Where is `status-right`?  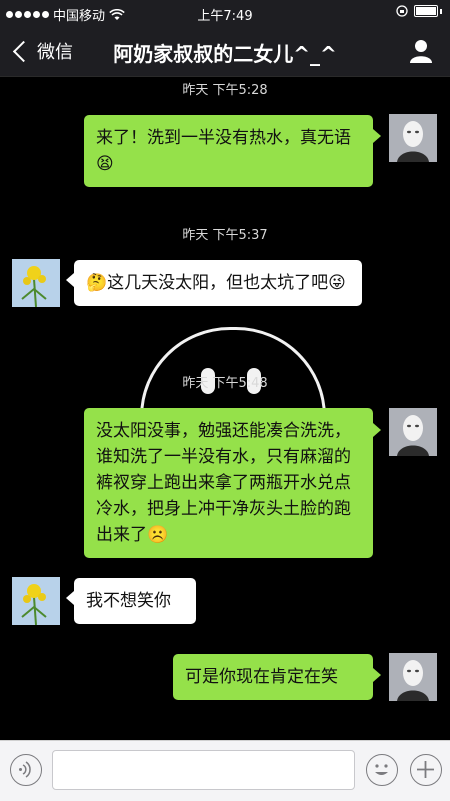
status-right is located at coordinates (419, 11).